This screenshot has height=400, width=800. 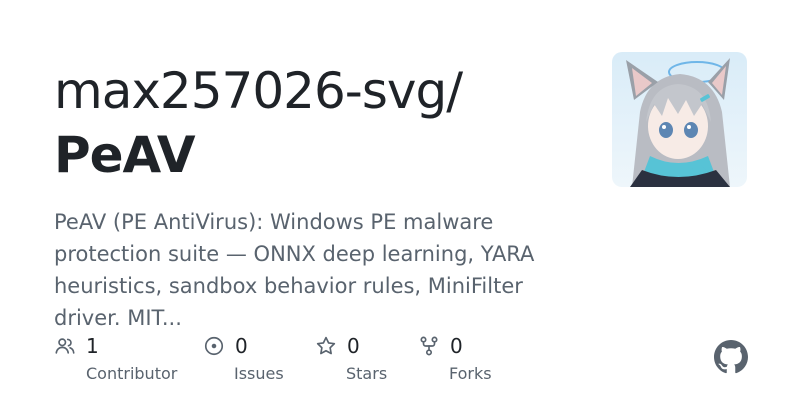 What do you see at coordinates (455, 360) in the screenshot?
I see `forks-stat: 0 Forks` at bounding box center [455, 360].